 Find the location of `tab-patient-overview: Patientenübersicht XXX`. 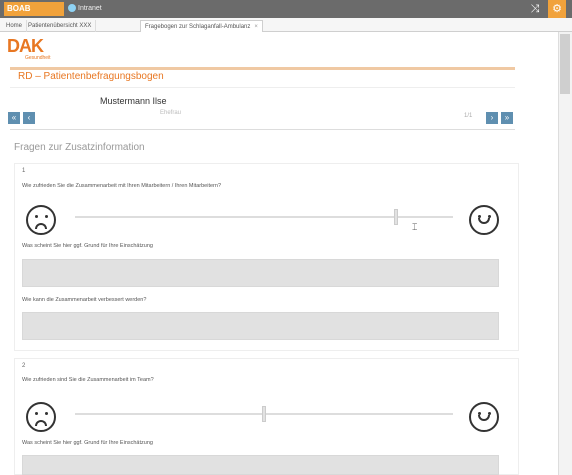

tab-patient-overview: Patientenübersicht XXX is located at coordinates (60, 26).